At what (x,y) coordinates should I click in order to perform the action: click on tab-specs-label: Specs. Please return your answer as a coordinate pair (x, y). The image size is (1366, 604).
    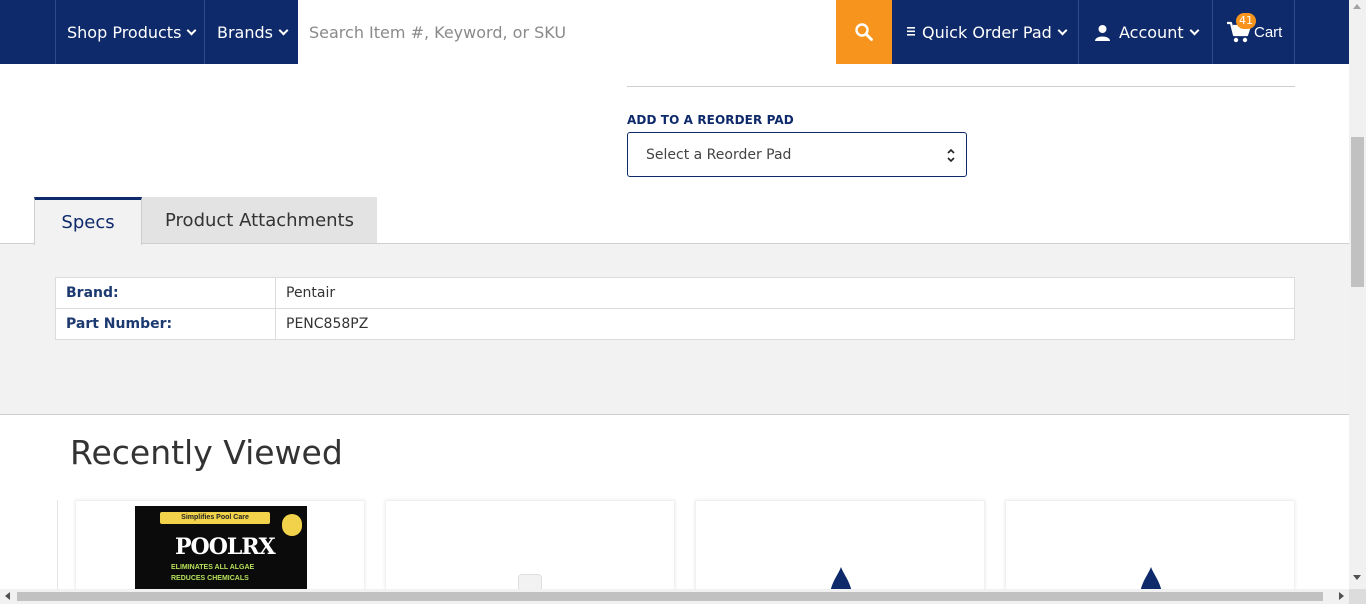
    Looking at the image, I should click on (88, 222).